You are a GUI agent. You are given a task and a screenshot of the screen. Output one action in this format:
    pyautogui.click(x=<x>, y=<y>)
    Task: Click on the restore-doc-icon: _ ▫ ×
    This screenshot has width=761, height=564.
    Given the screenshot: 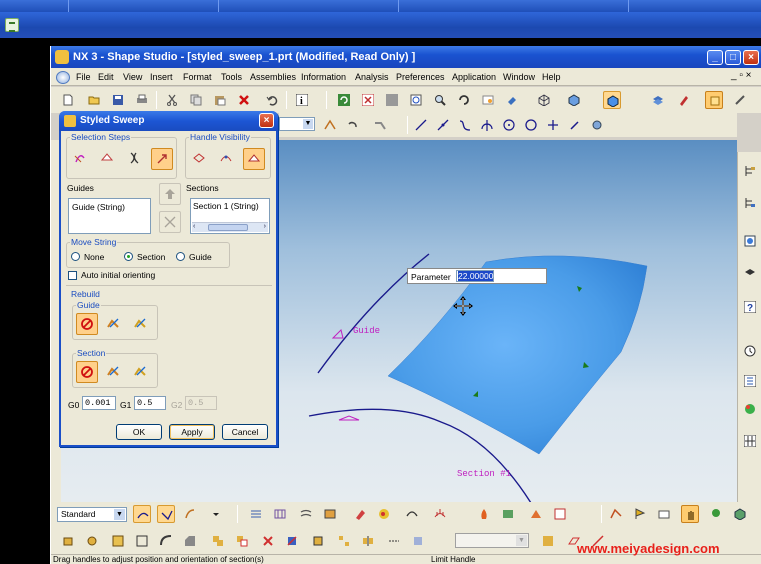 What is the action you would take?
    pyautogui.click(x=741, y=75)
    